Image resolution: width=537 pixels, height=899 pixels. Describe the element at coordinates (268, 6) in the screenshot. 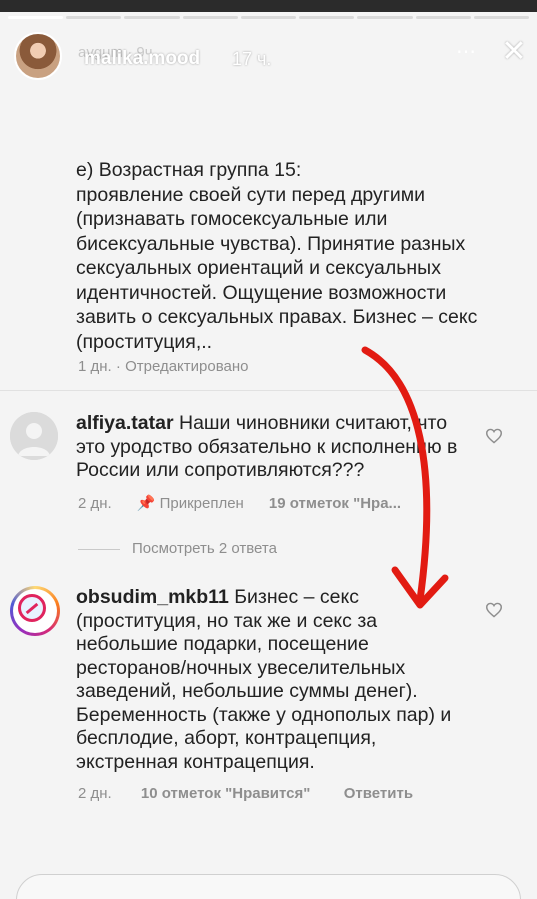

I see `status-bar-area` at that location.